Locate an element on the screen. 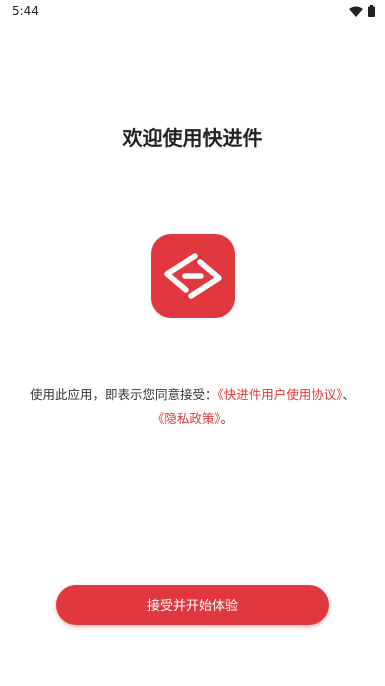 The height and width of the screenshot is (686, 385). status-time: 5:44 is located at coordinates (25, 11).